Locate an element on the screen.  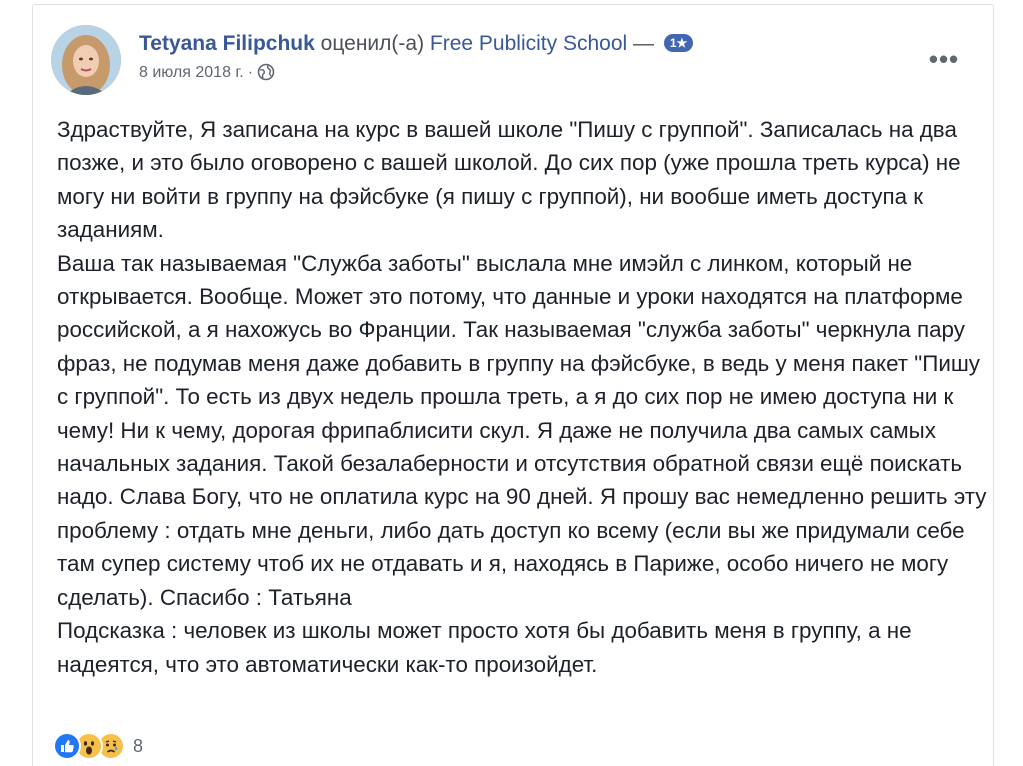
reactions-summary: 8 is located at coordinates (98, 746).